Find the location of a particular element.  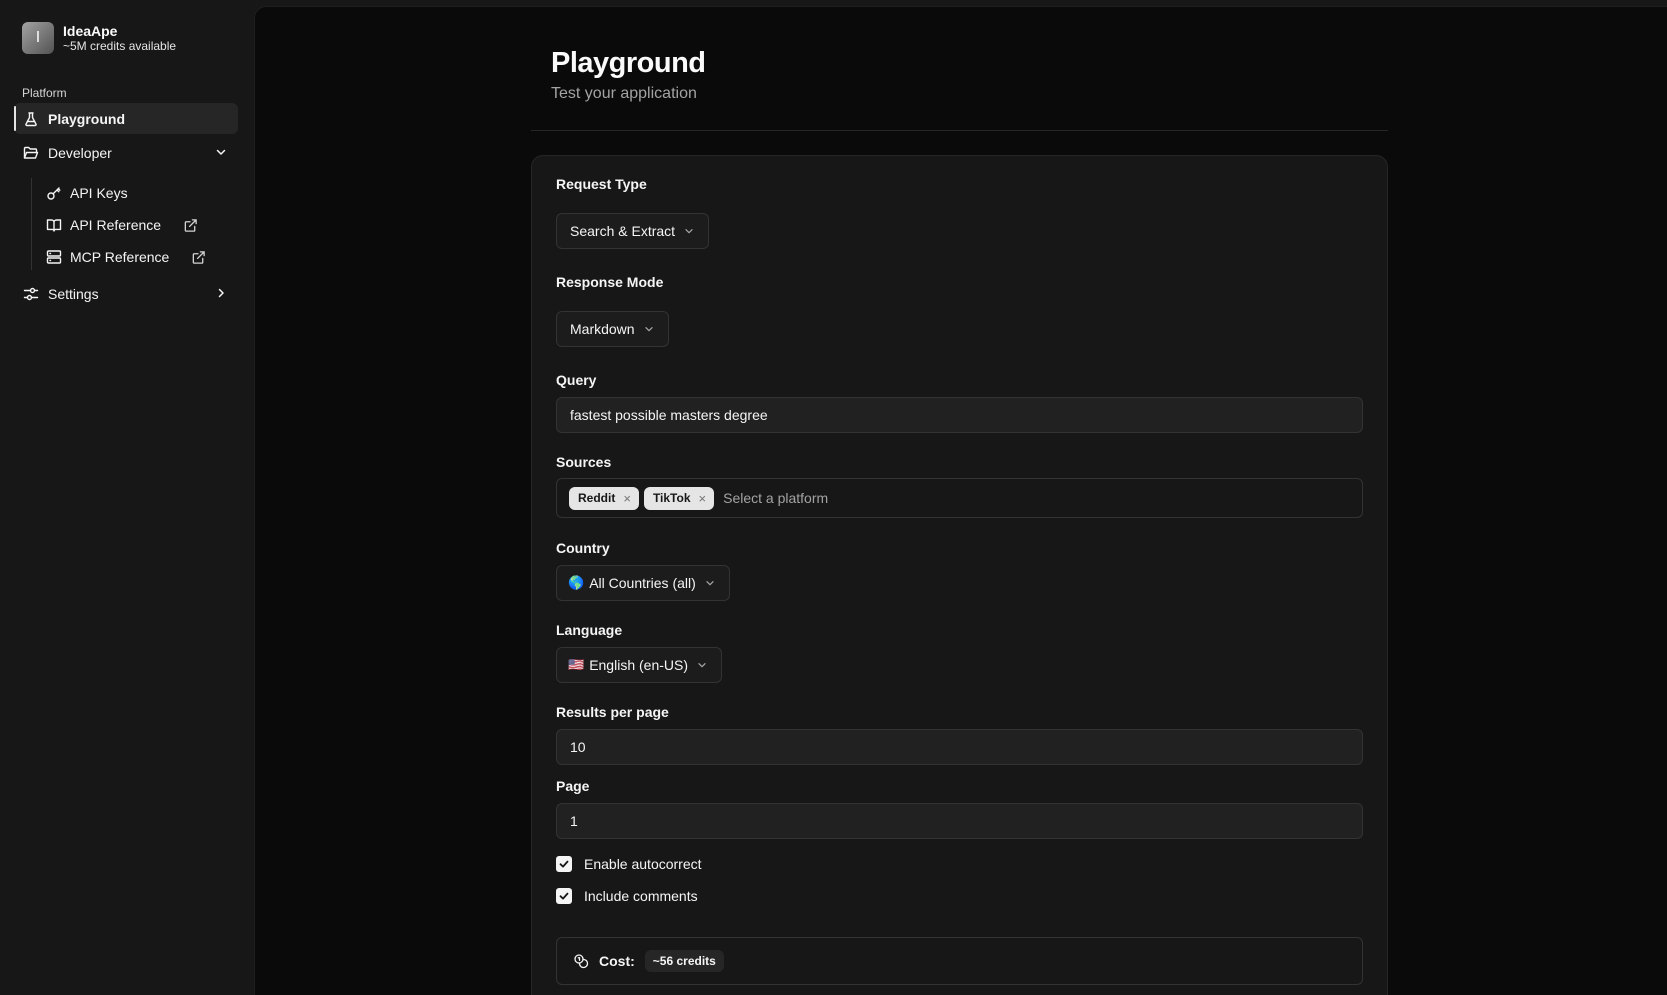

country-value: All Countries (all) is located at coordinates (642, 583).